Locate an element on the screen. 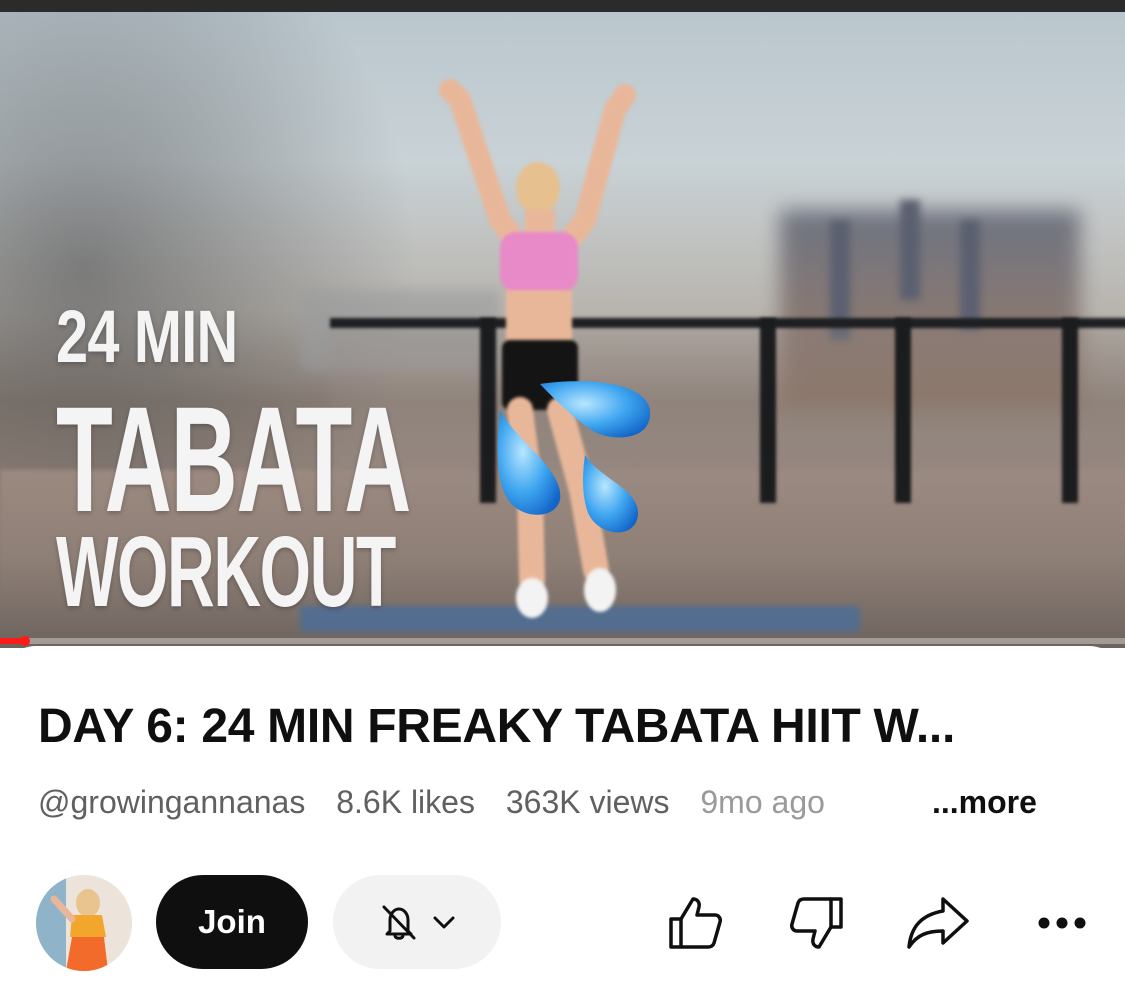 This screenshot has width=1125, height=993. video-progress-handle is located at coordinates (24, 641).